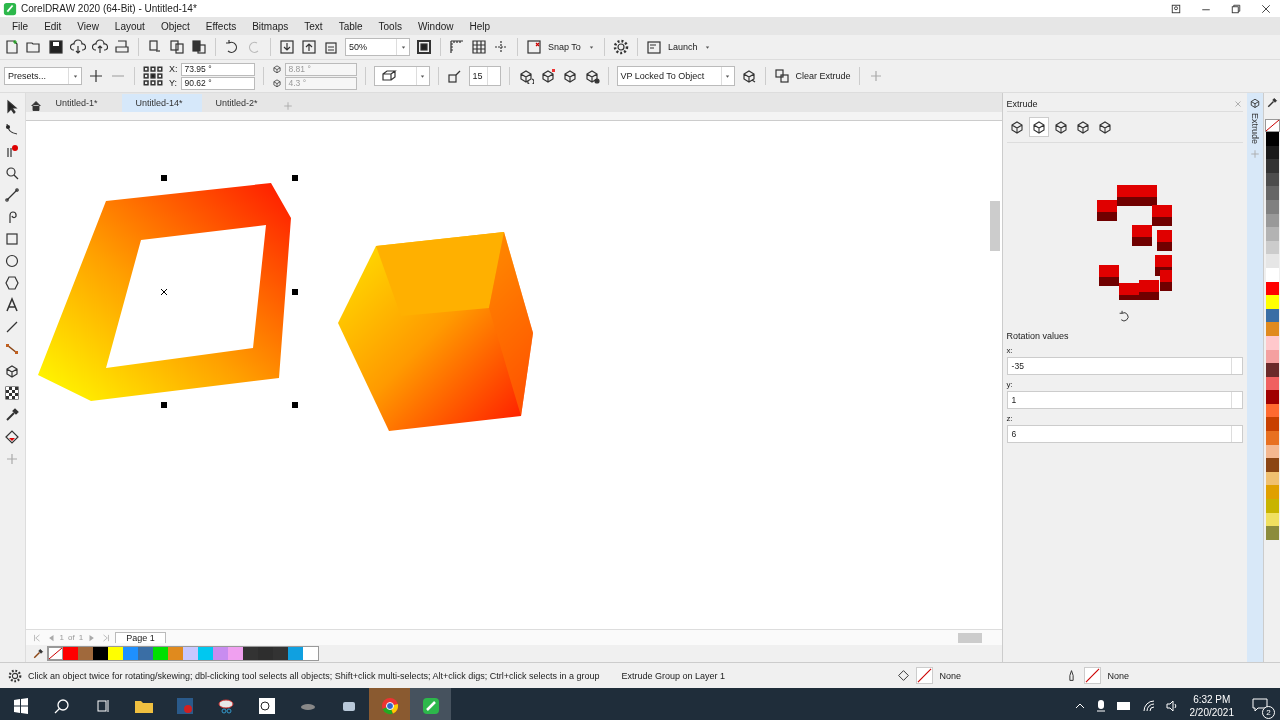  What do you see at coordinates (350, 26) in the screenshot?
I see `menu-item: Table` at bounding box center [350, 26].